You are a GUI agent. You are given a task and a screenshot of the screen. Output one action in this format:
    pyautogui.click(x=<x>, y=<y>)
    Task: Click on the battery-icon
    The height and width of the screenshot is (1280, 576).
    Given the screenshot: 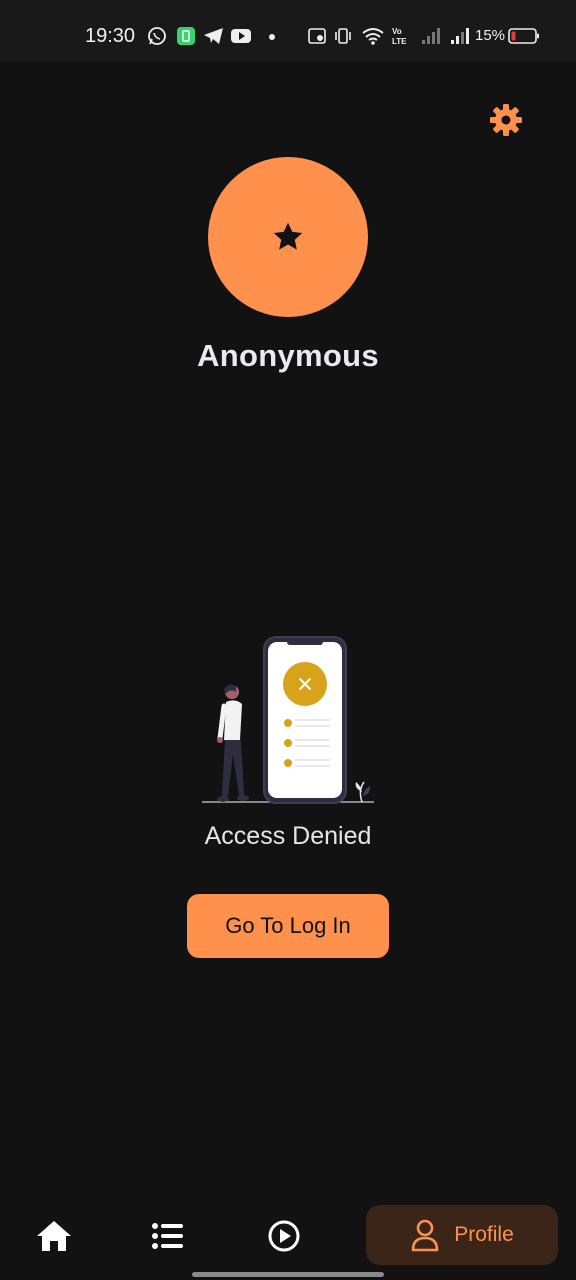 What is the action you would take?
    pyautogui.click(x=523, y=36)
    